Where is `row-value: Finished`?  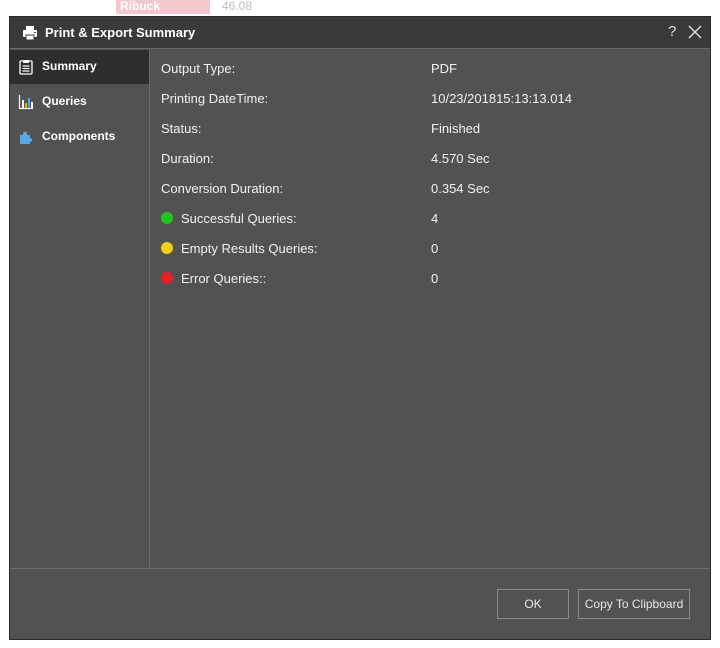 row-value: Finished is located at coordinates (456, 128).